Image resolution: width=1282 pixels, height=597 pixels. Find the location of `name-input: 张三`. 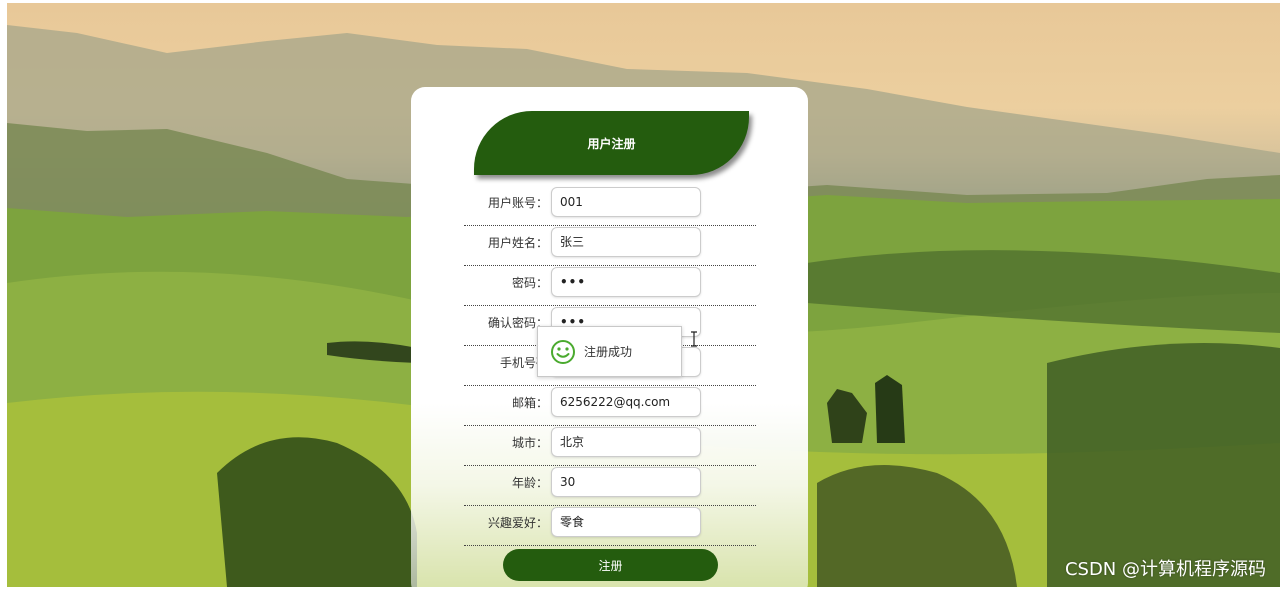

name-input: 张三 is located at coordinates (626, 242).